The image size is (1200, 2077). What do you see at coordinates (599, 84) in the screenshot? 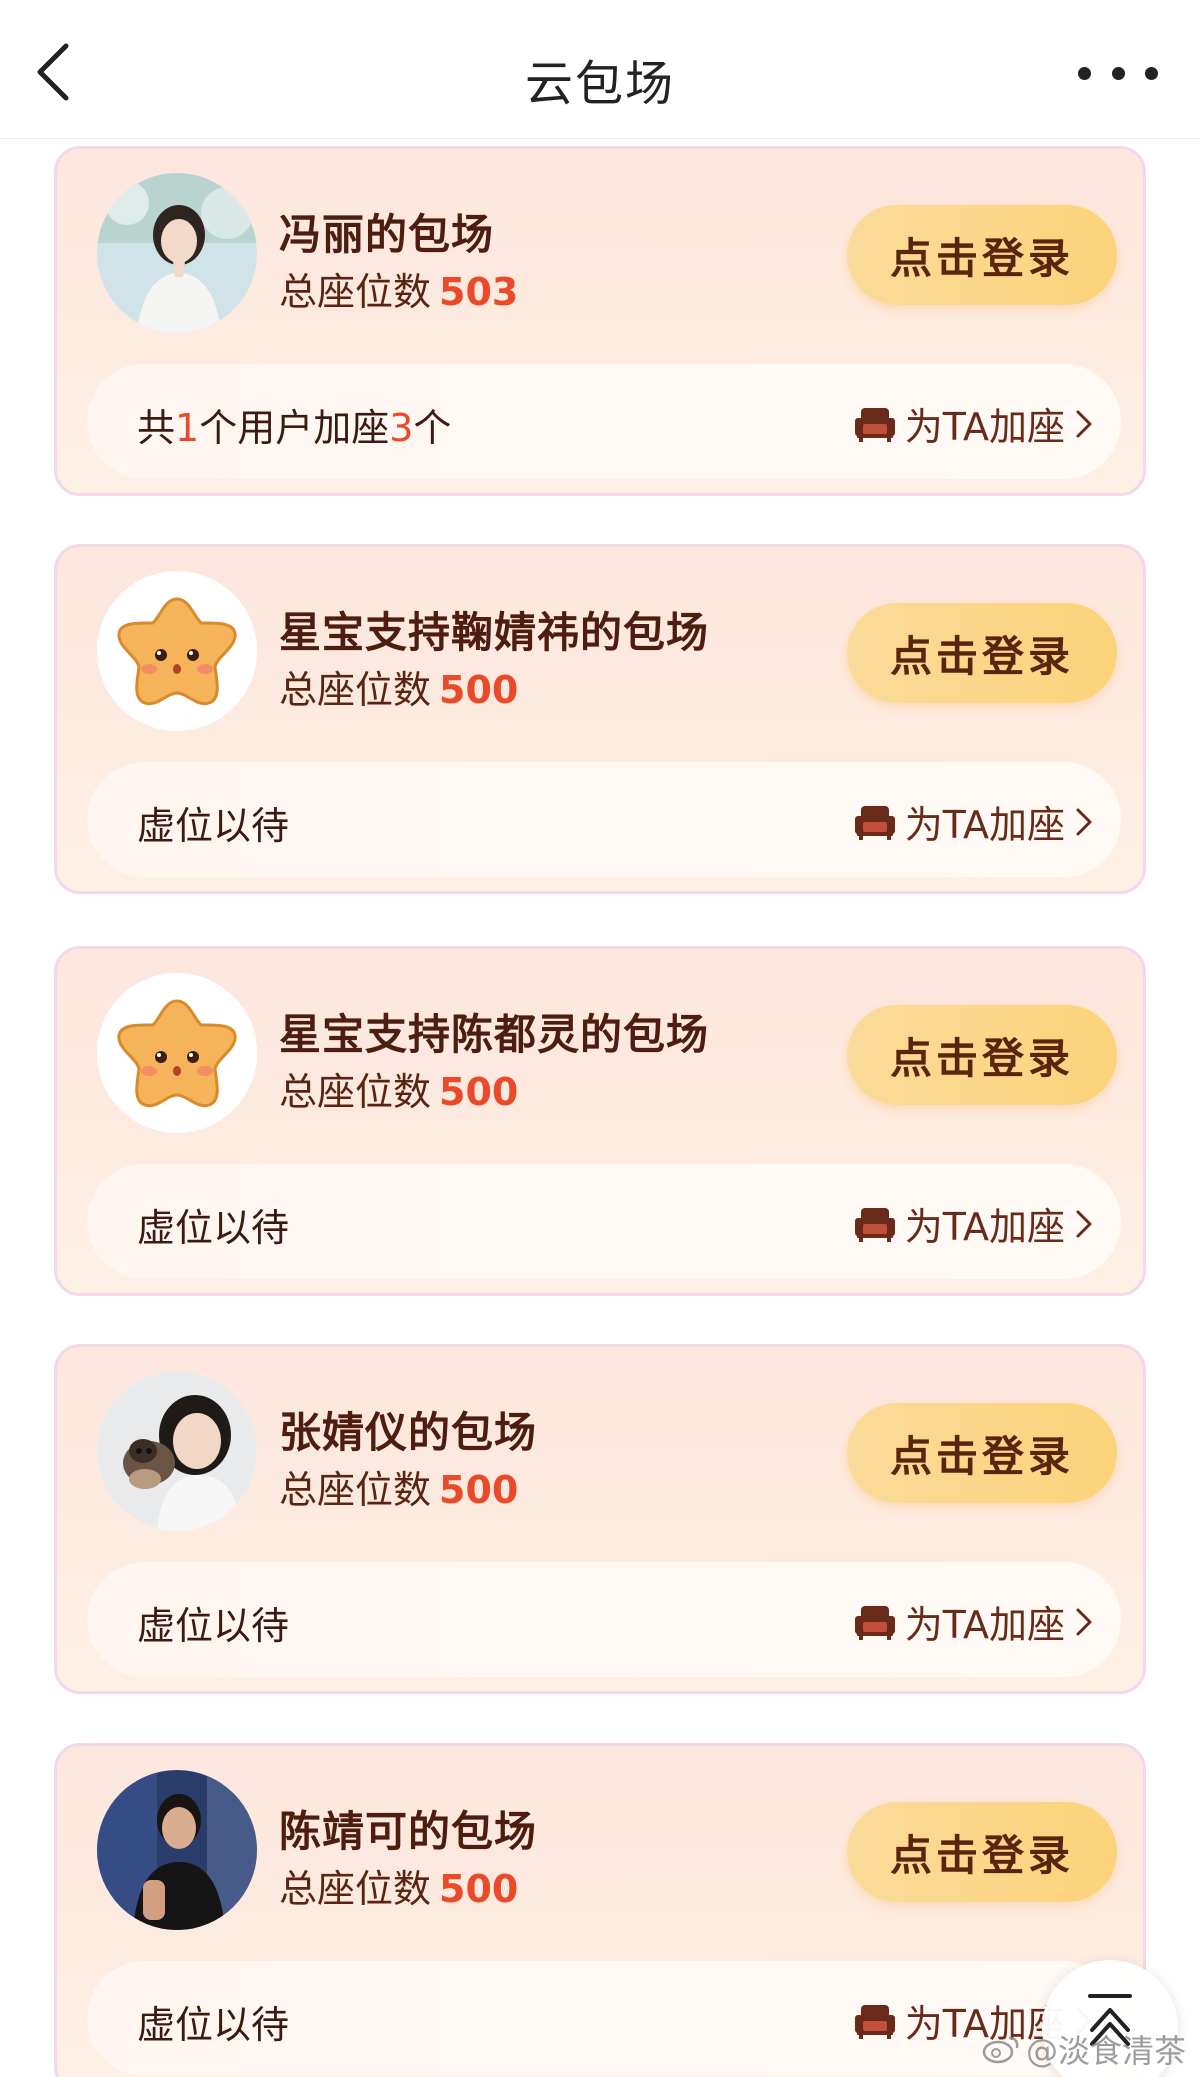
I see `page-title: 云包场` at bounding box center [599, 84].